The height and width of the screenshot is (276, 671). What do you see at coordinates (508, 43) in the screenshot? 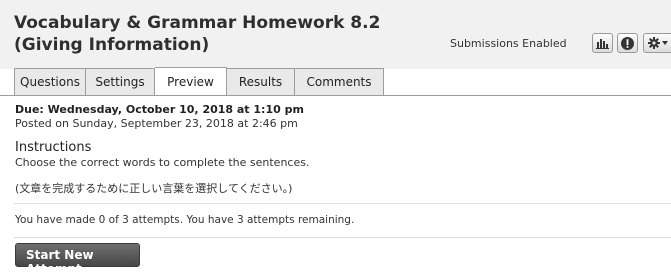
I see `submissions-status: Submissions Enabled` at bounding box center [508, 43].